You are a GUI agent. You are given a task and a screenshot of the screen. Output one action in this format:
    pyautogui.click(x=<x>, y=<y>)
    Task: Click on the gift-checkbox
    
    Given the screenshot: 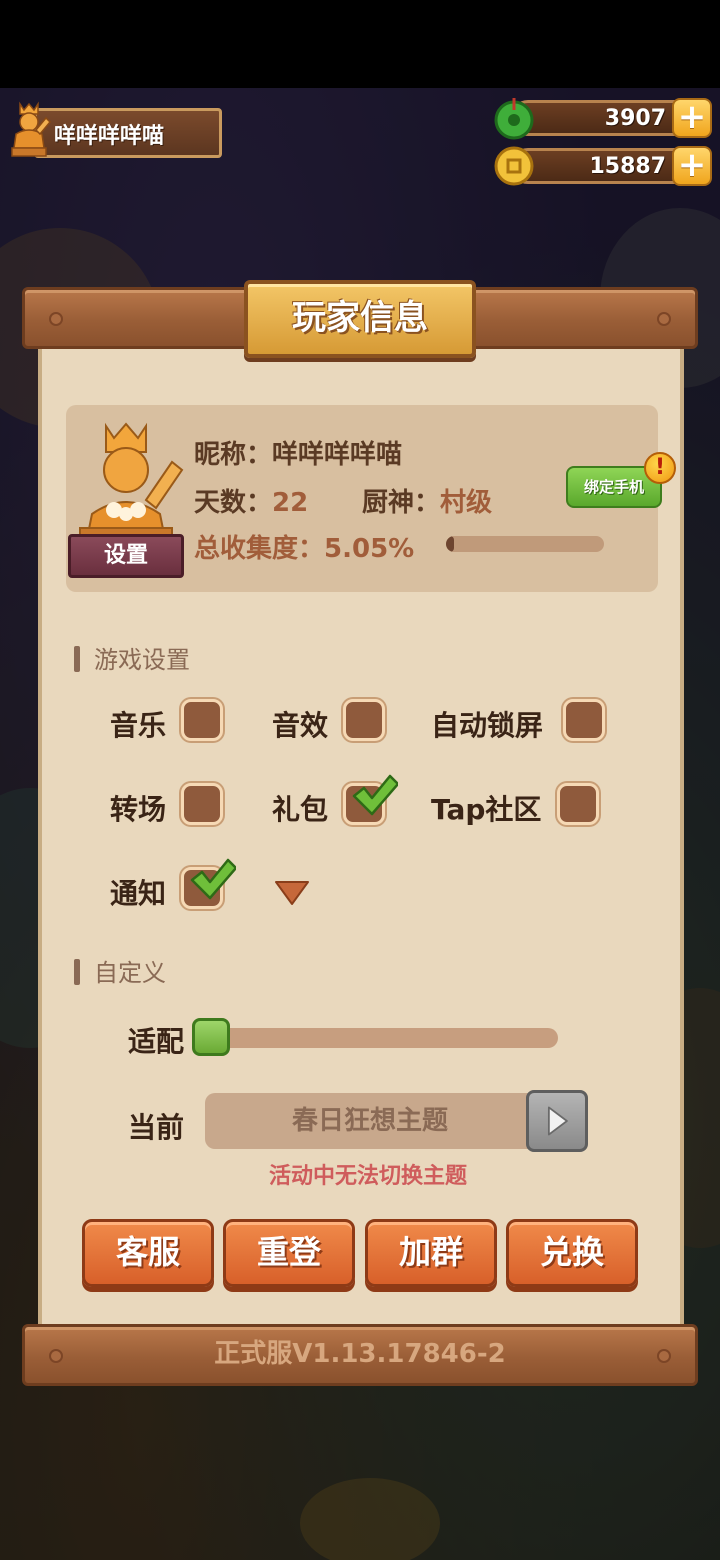 What is the action you would take?
    pyautogui.click(x=370, y=799)
    